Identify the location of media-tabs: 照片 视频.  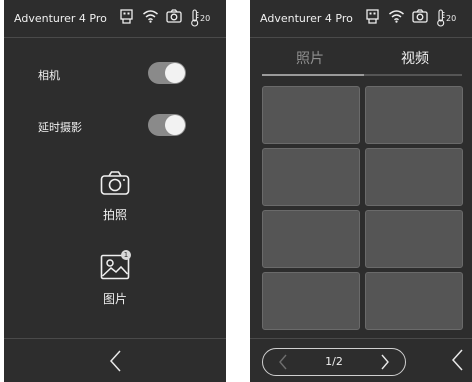
(361, 58).